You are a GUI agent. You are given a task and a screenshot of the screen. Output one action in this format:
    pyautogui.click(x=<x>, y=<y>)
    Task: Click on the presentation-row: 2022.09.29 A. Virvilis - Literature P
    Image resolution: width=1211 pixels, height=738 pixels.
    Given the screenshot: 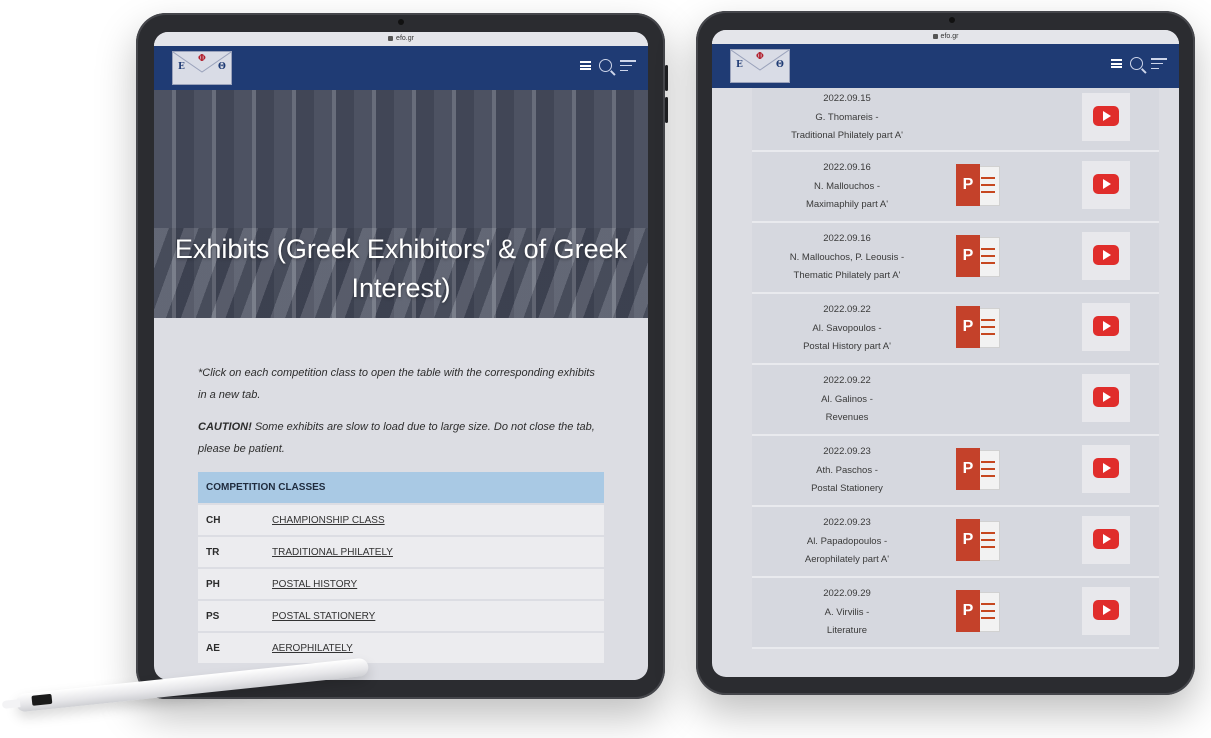 What is the action you would take?
    pyautogui.click(x=955, y=613)
    